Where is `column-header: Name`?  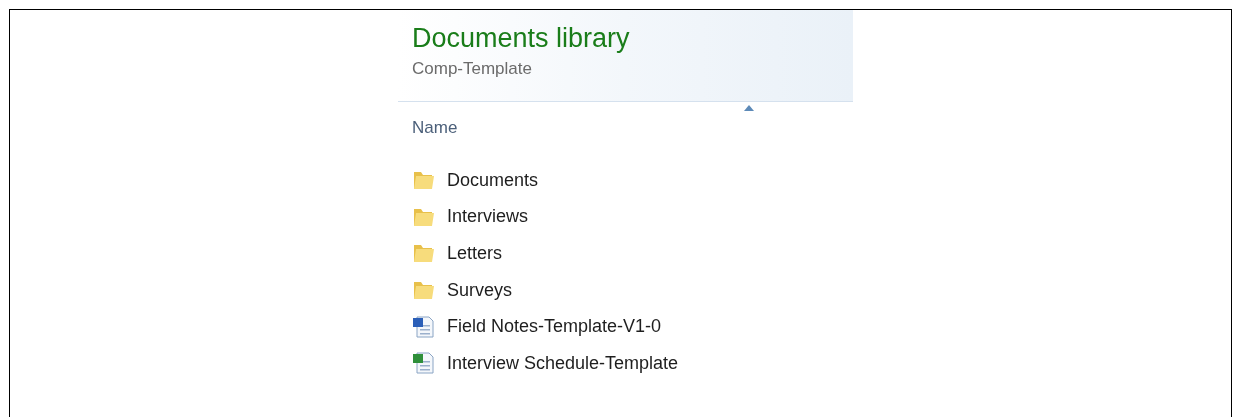 column-header: Name is located at coordinates (625, 125).